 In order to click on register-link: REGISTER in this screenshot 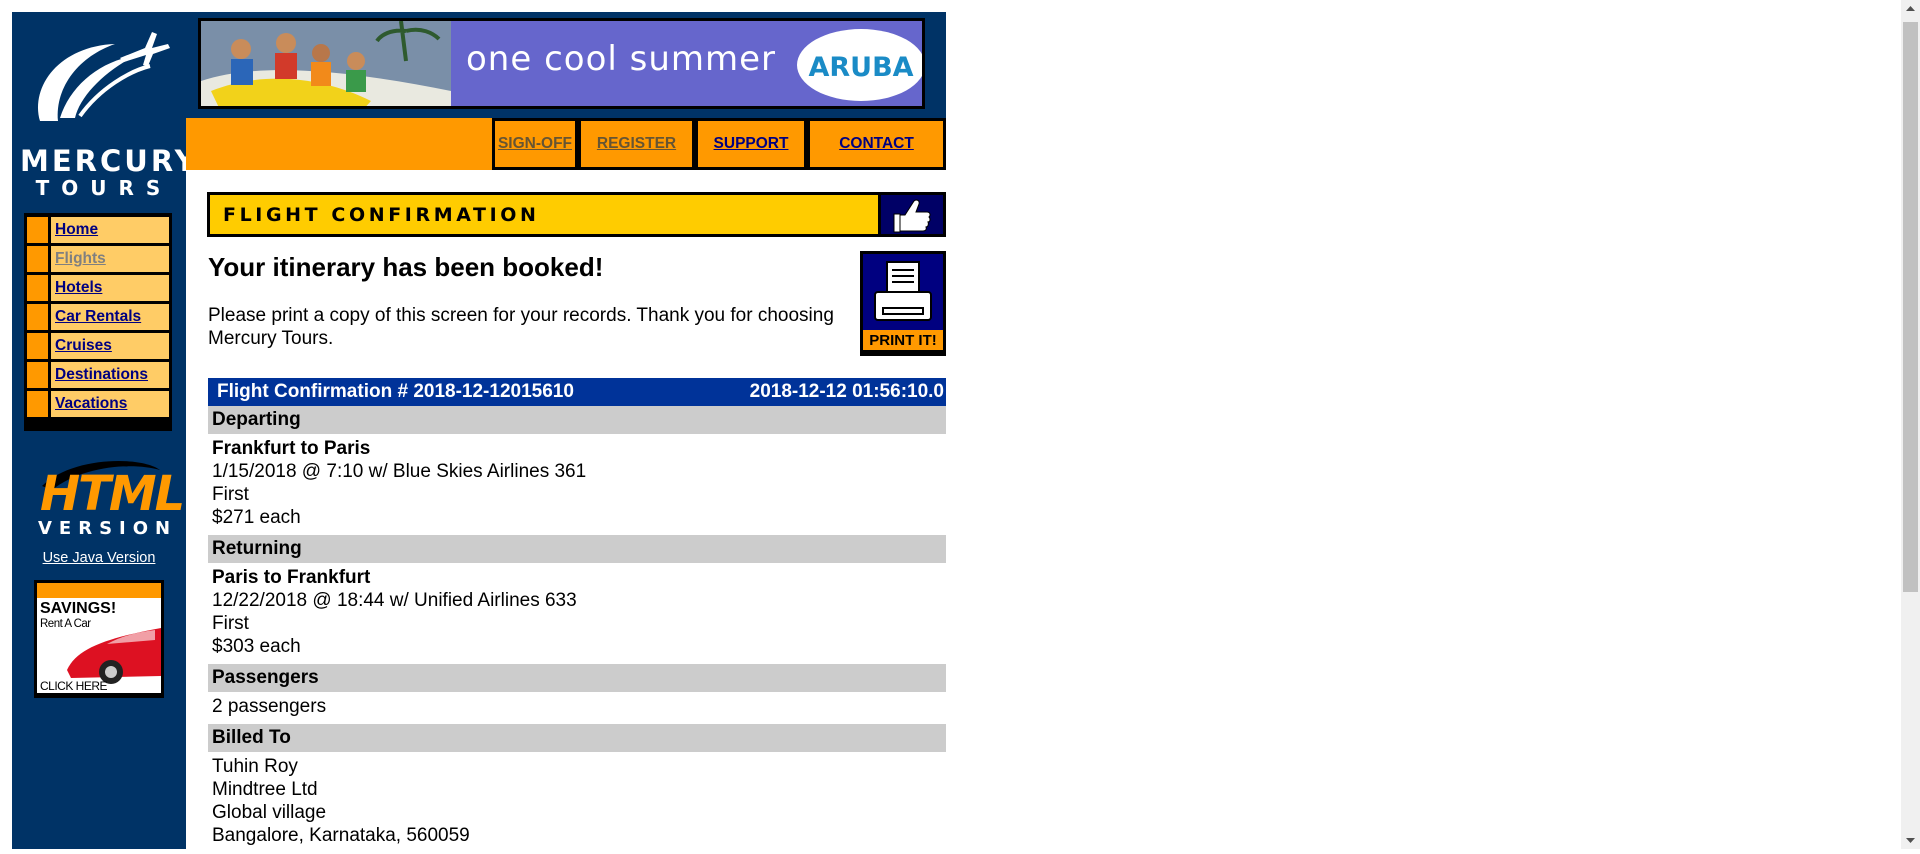, I will do `click(636, 144)`.